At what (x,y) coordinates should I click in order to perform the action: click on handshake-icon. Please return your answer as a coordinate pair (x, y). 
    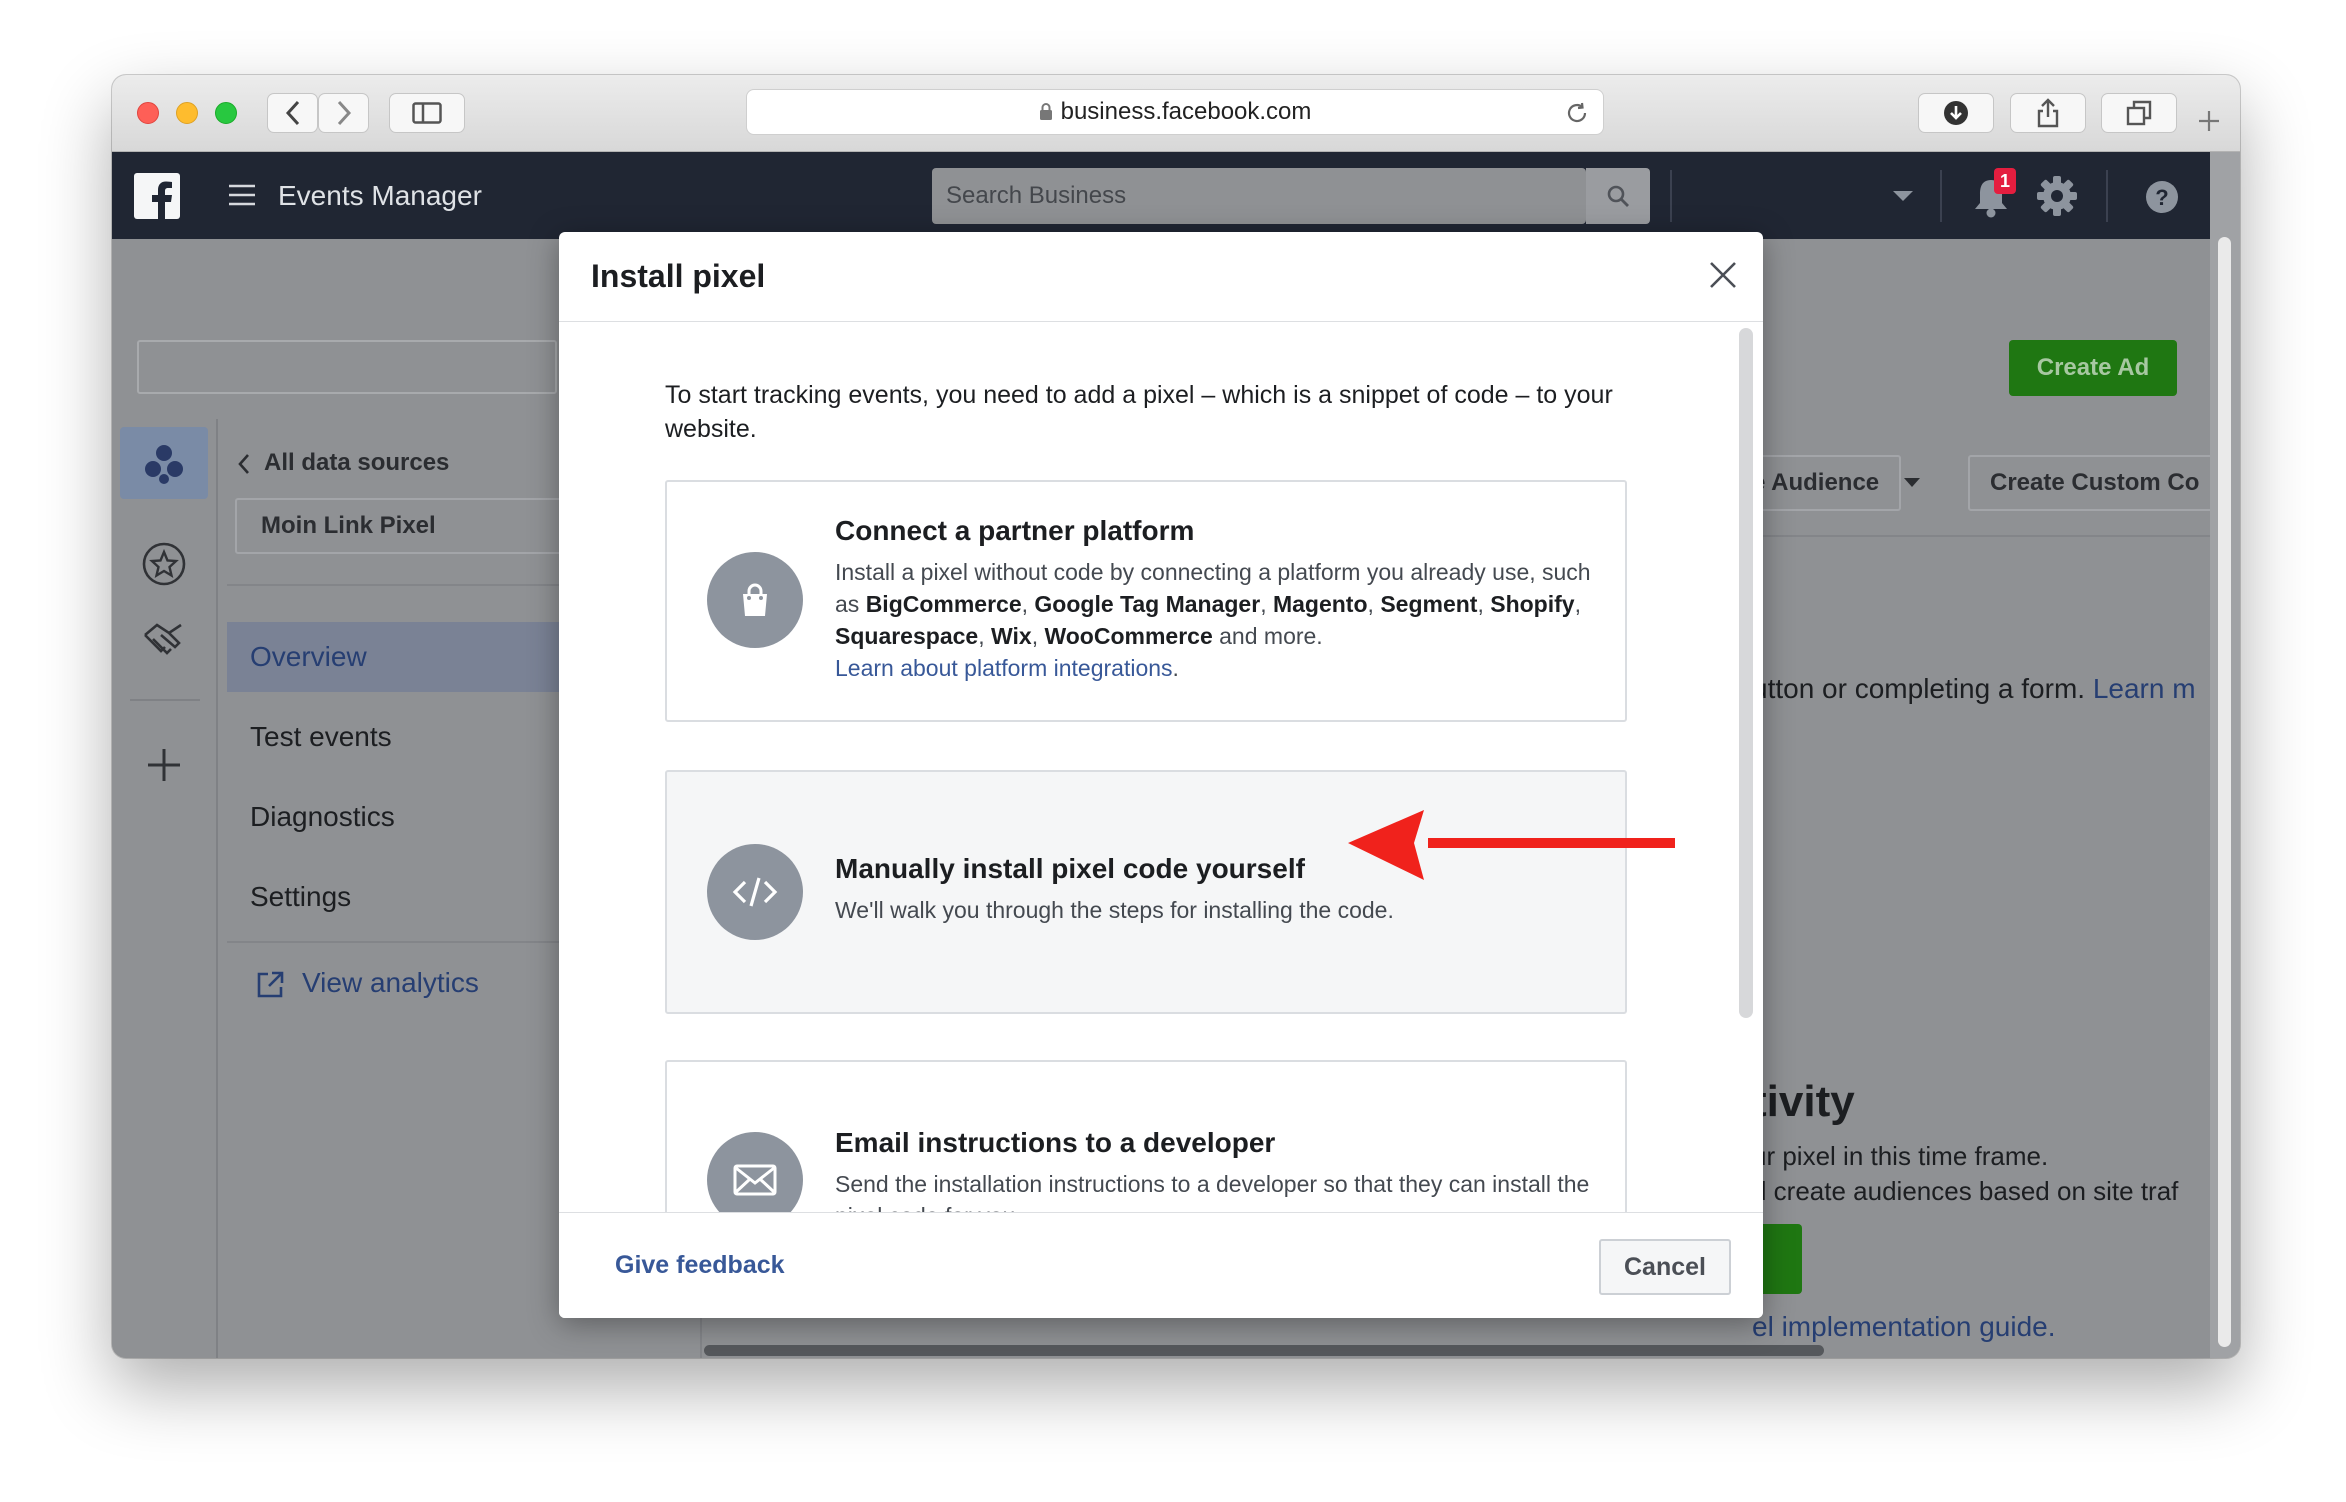
    Looking at the image, I should click on (164, 641).